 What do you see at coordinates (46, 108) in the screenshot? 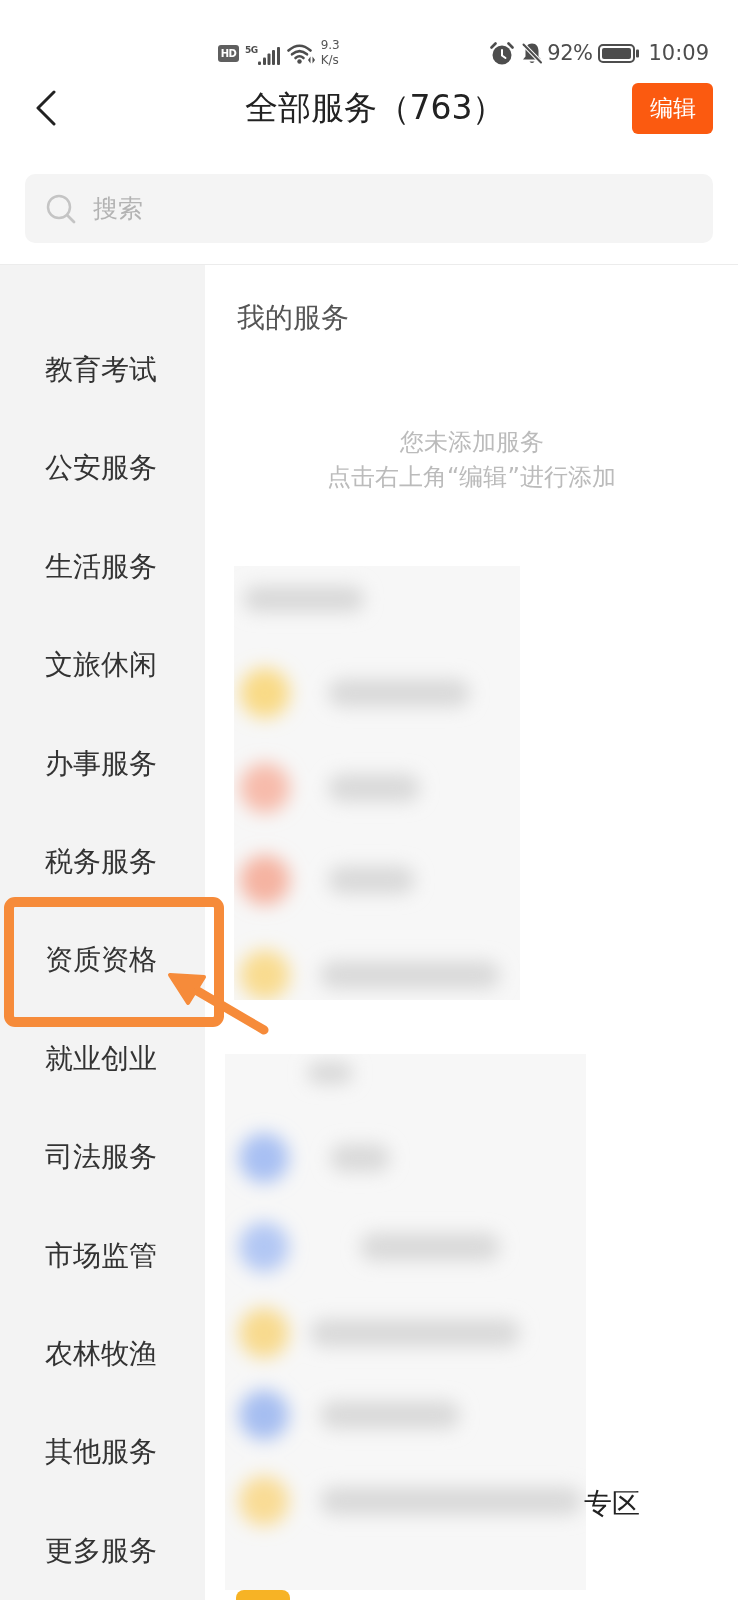
I see `back-icon` at bounding box center [46, 108].